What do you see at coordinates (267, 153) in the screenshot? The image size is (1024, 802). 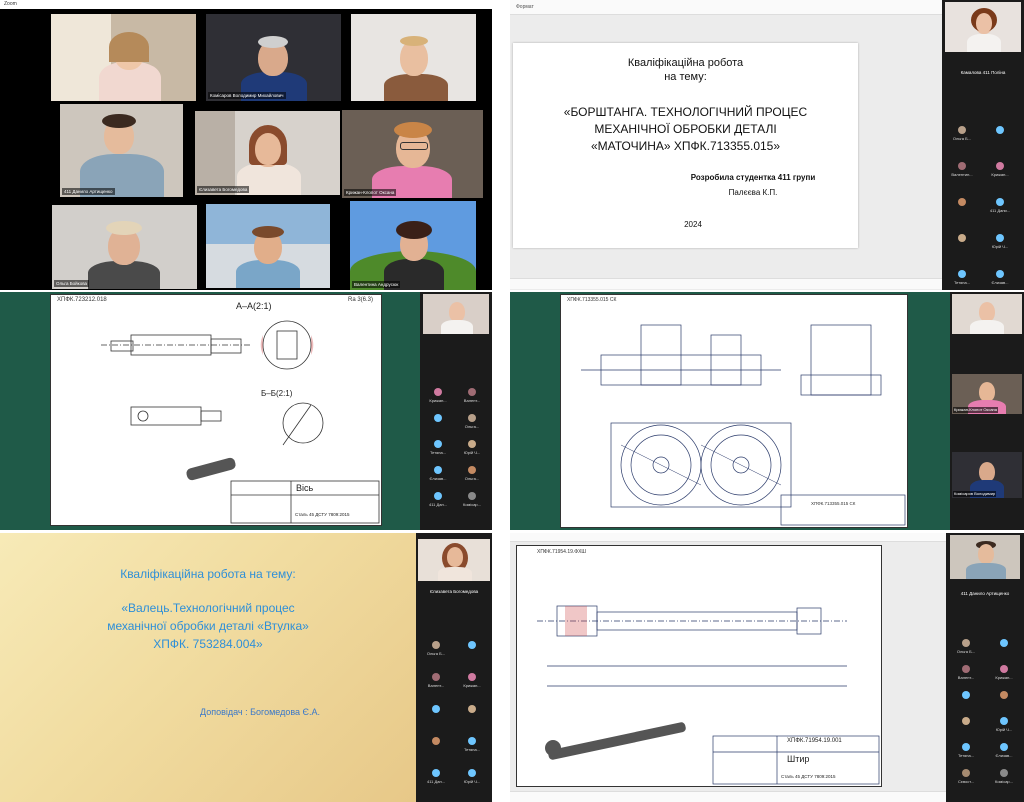 I see `participant-tile: Єлизавета Богомедова` at bounding box center [267, 153].